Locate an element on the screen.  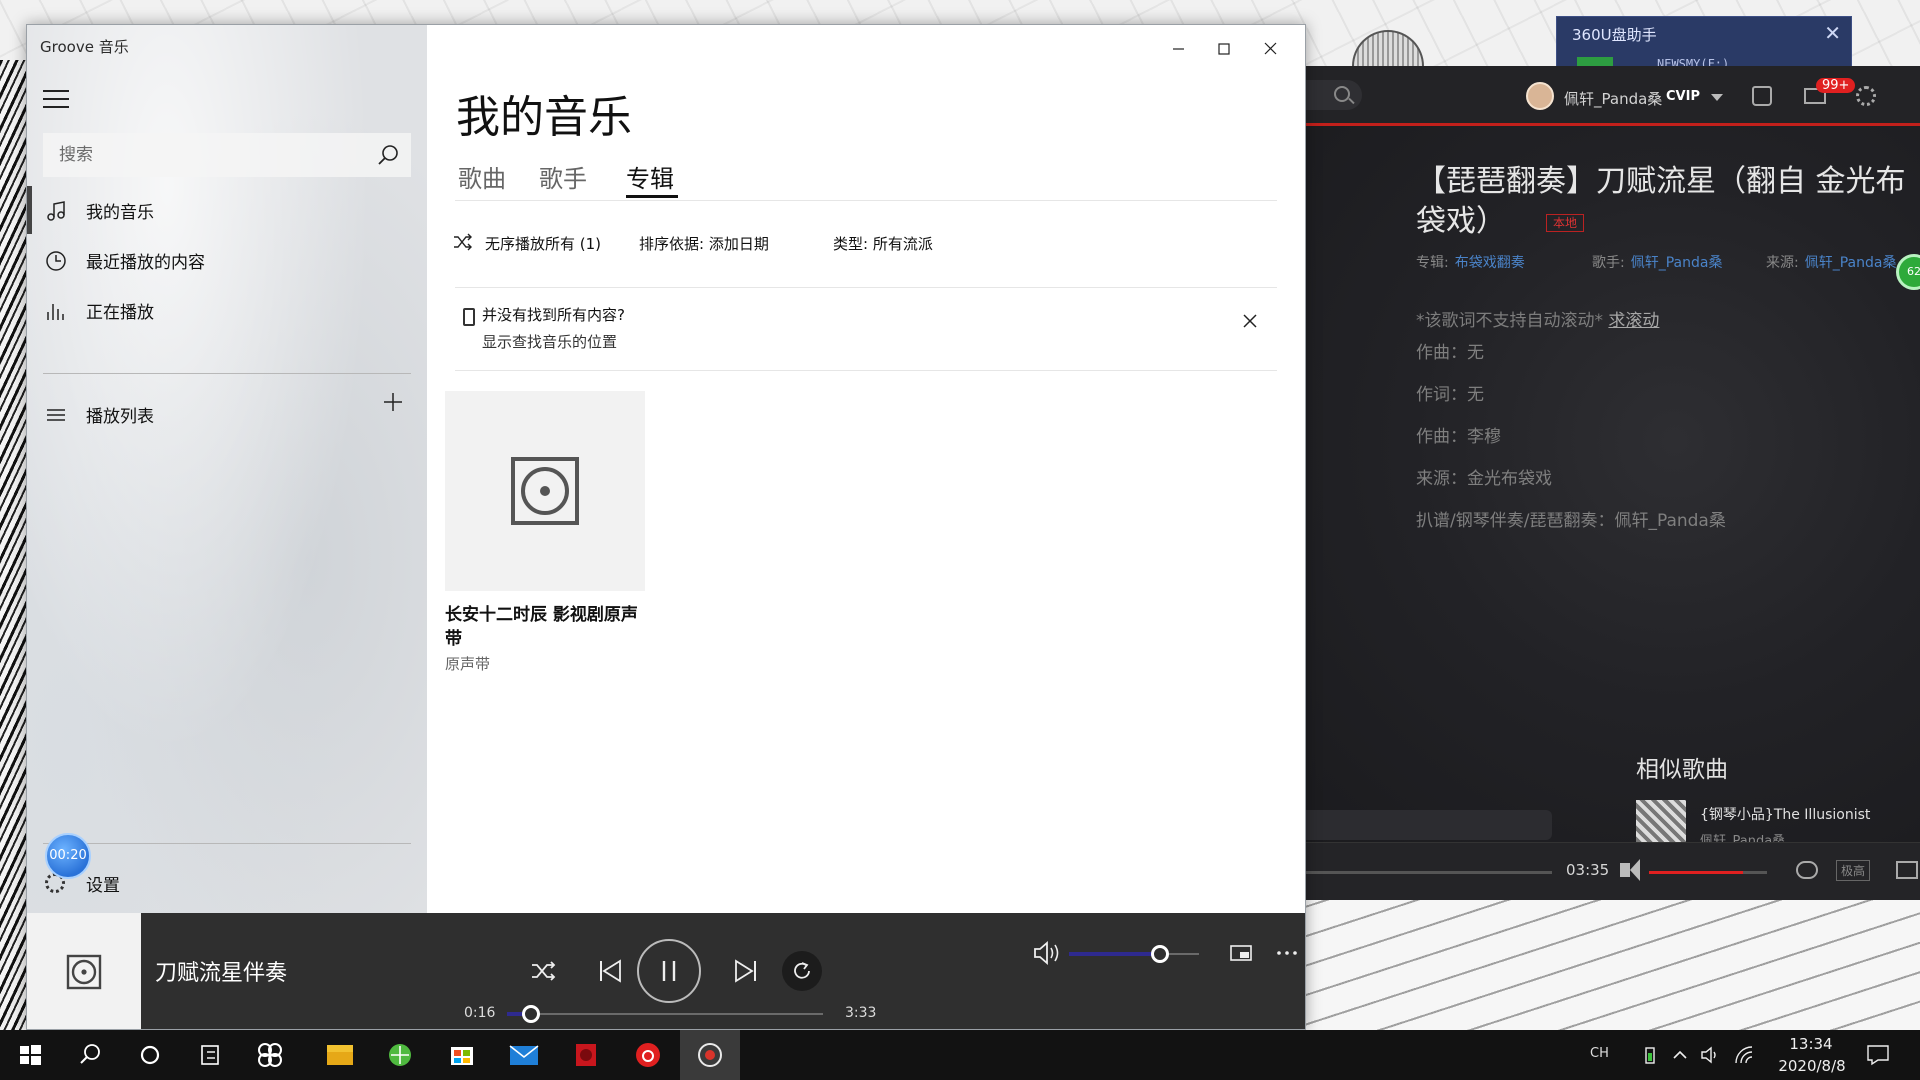
similar-song-thumbnail is located at coordinates (1661, 821).